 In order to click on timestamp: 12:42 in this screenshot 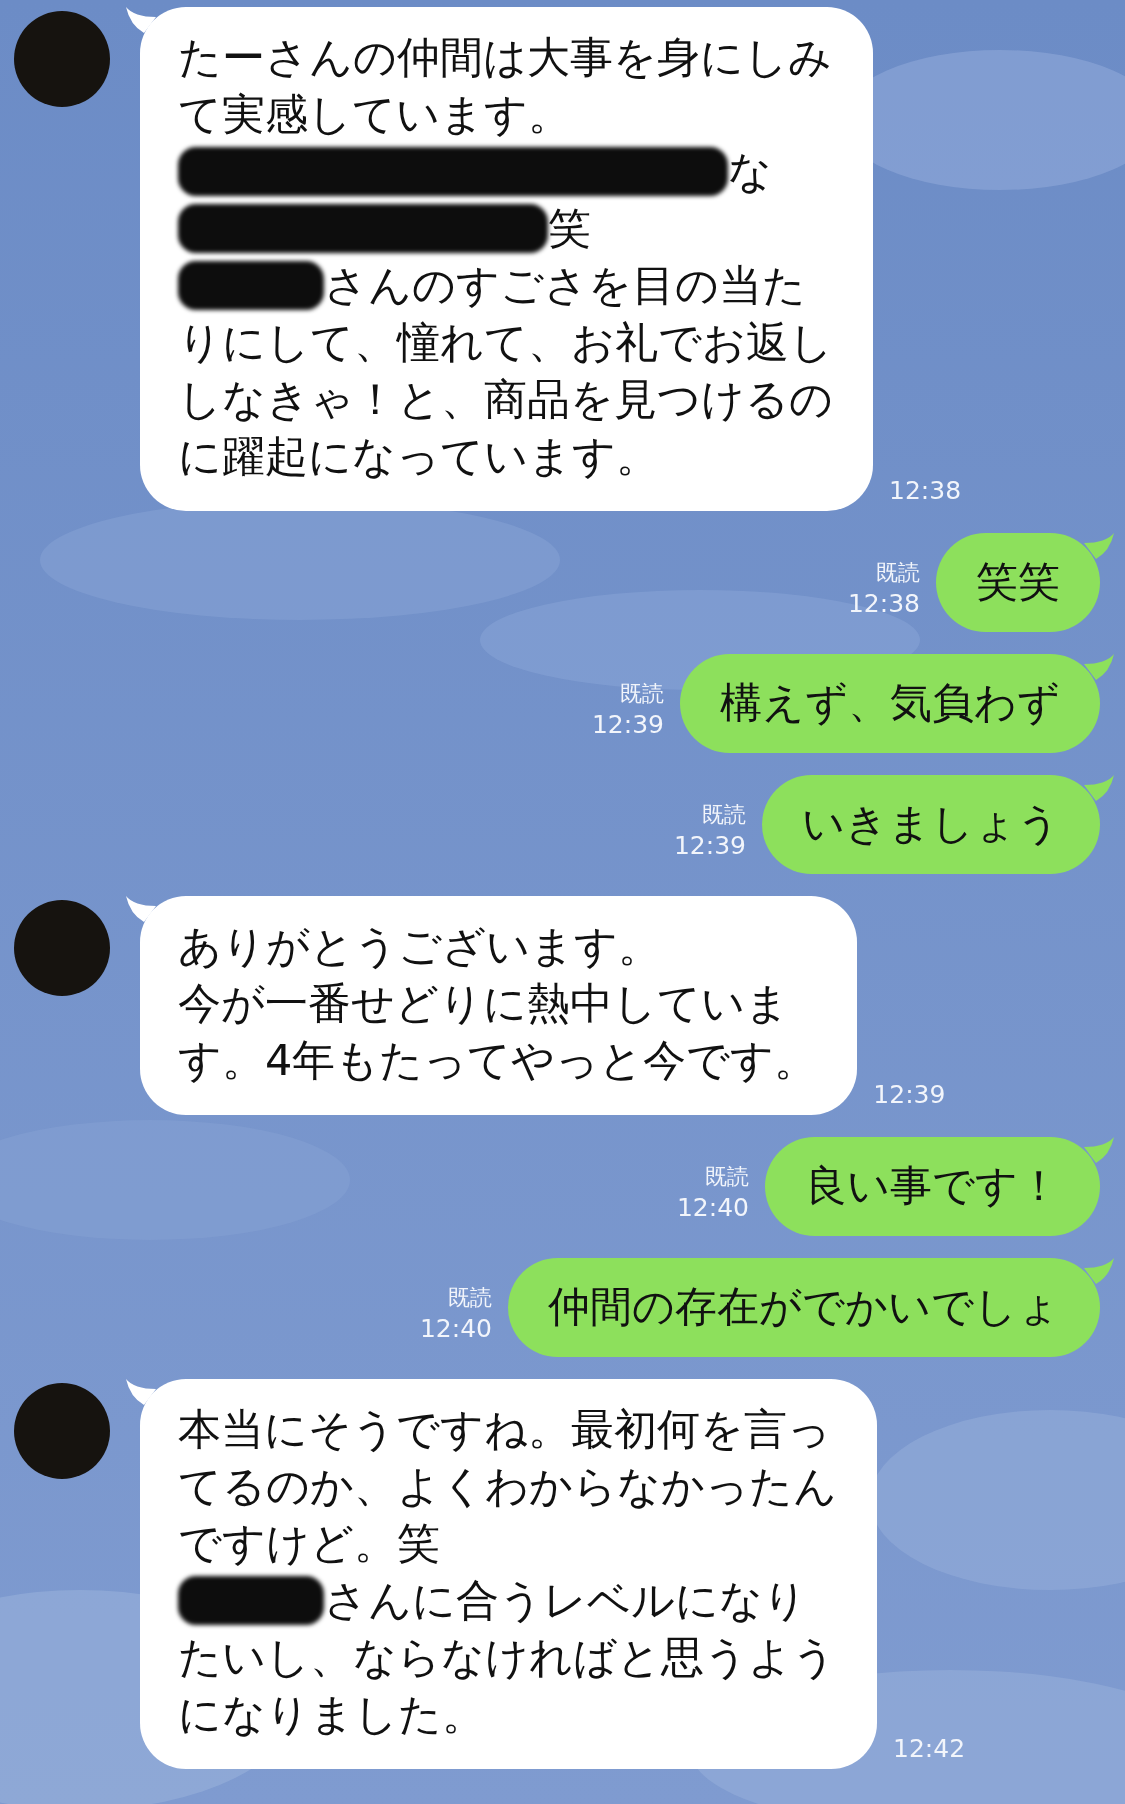, I will do `click(929, 1749)`.